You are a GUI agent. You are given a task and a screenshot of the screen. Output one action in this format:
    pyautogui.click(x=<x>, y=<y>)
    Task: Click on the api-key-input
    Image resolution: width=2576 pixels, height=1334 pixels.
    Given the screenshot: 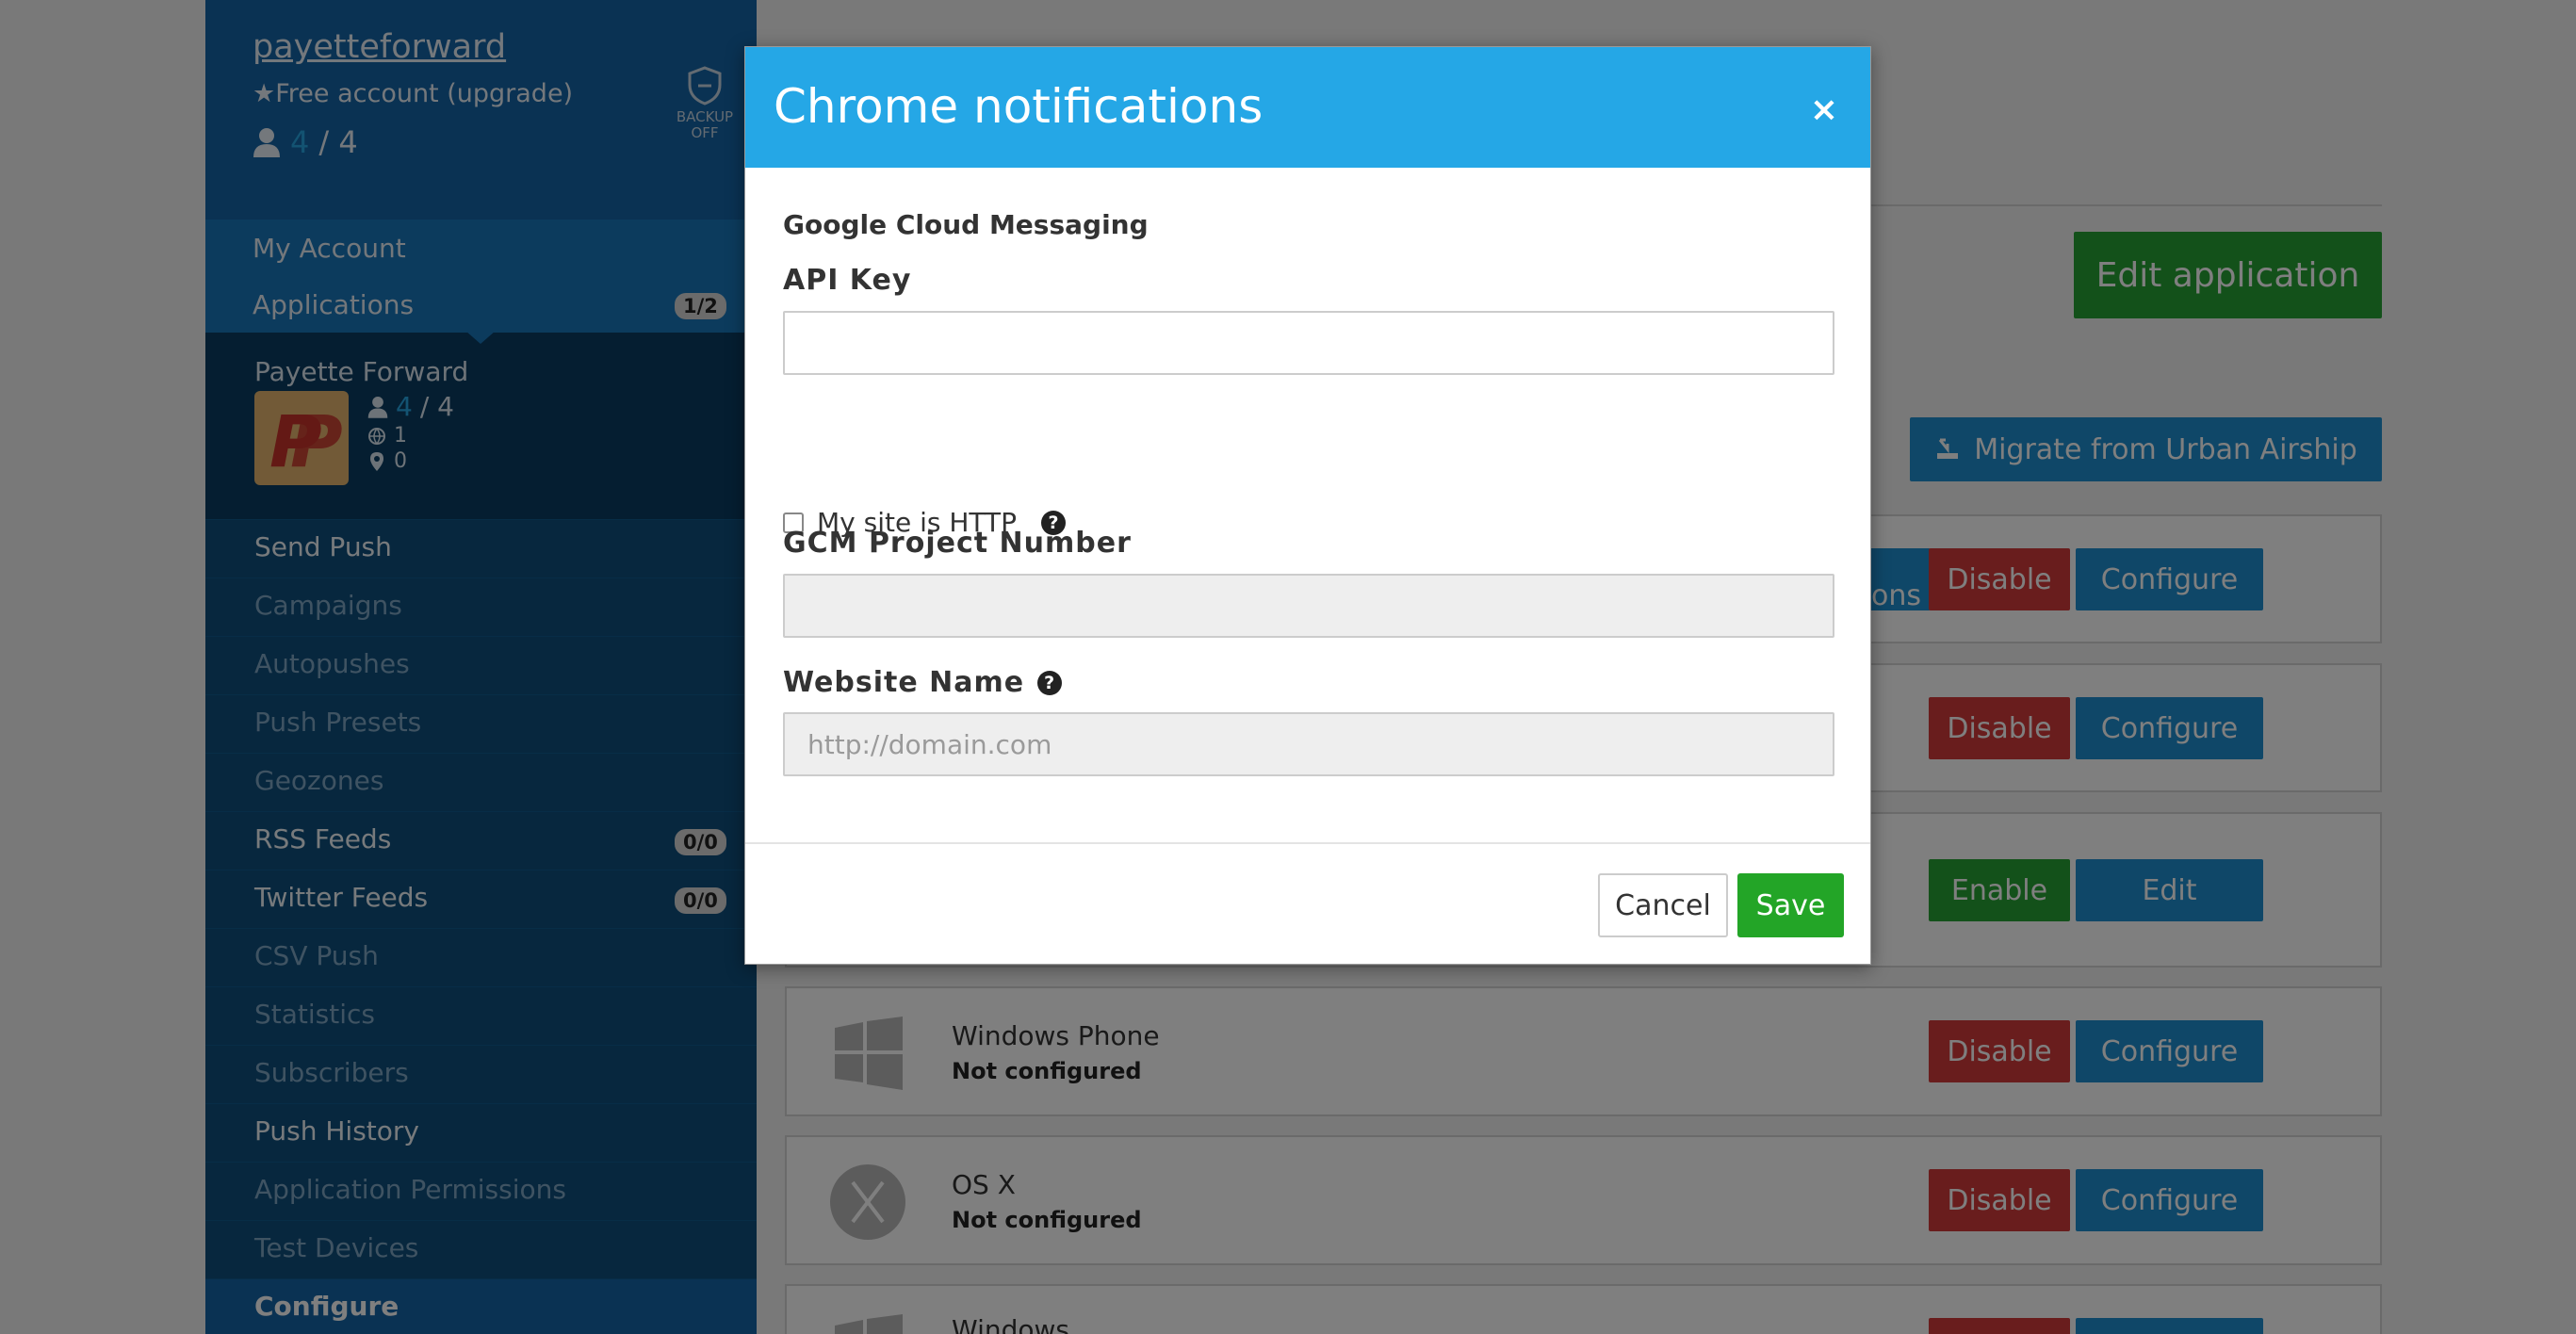 What is the action you would take?
    pyautogui.click(x=1308, y=343)
    